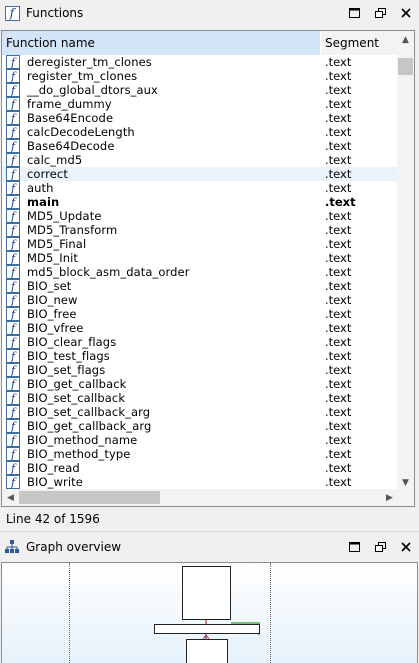 The image size is (419, 663). What do you see at coordinates (360, 43) in the screenshot?
I see `column-segment: Segment` at bounding box center [360, 43].